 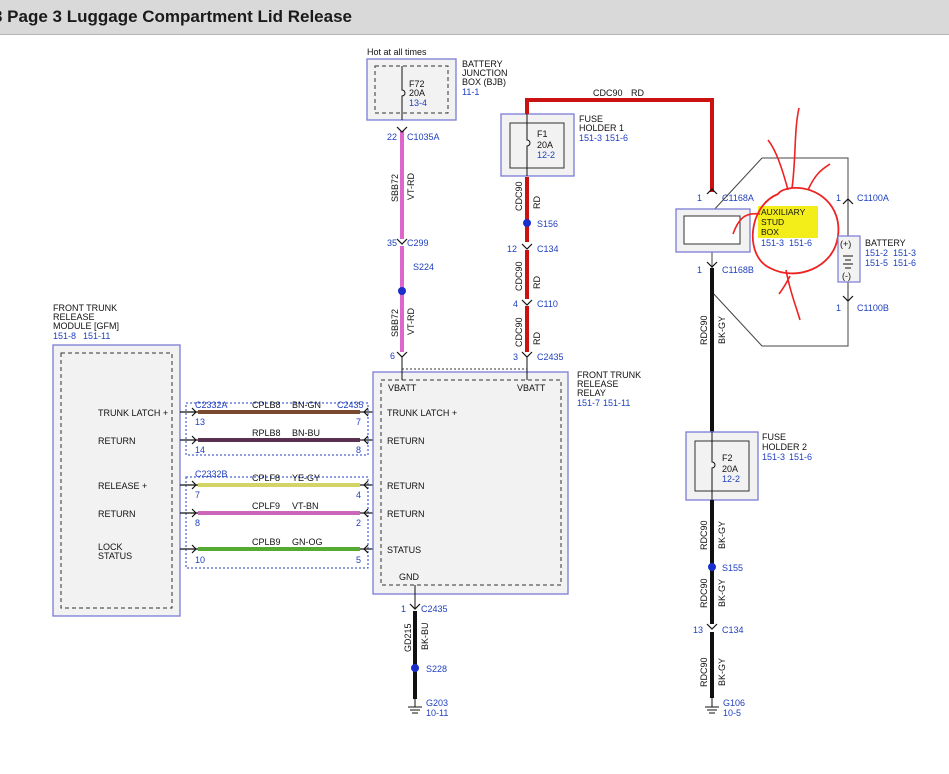 I want to click on battery-plus-label: (+), so click(x=845, y=244).